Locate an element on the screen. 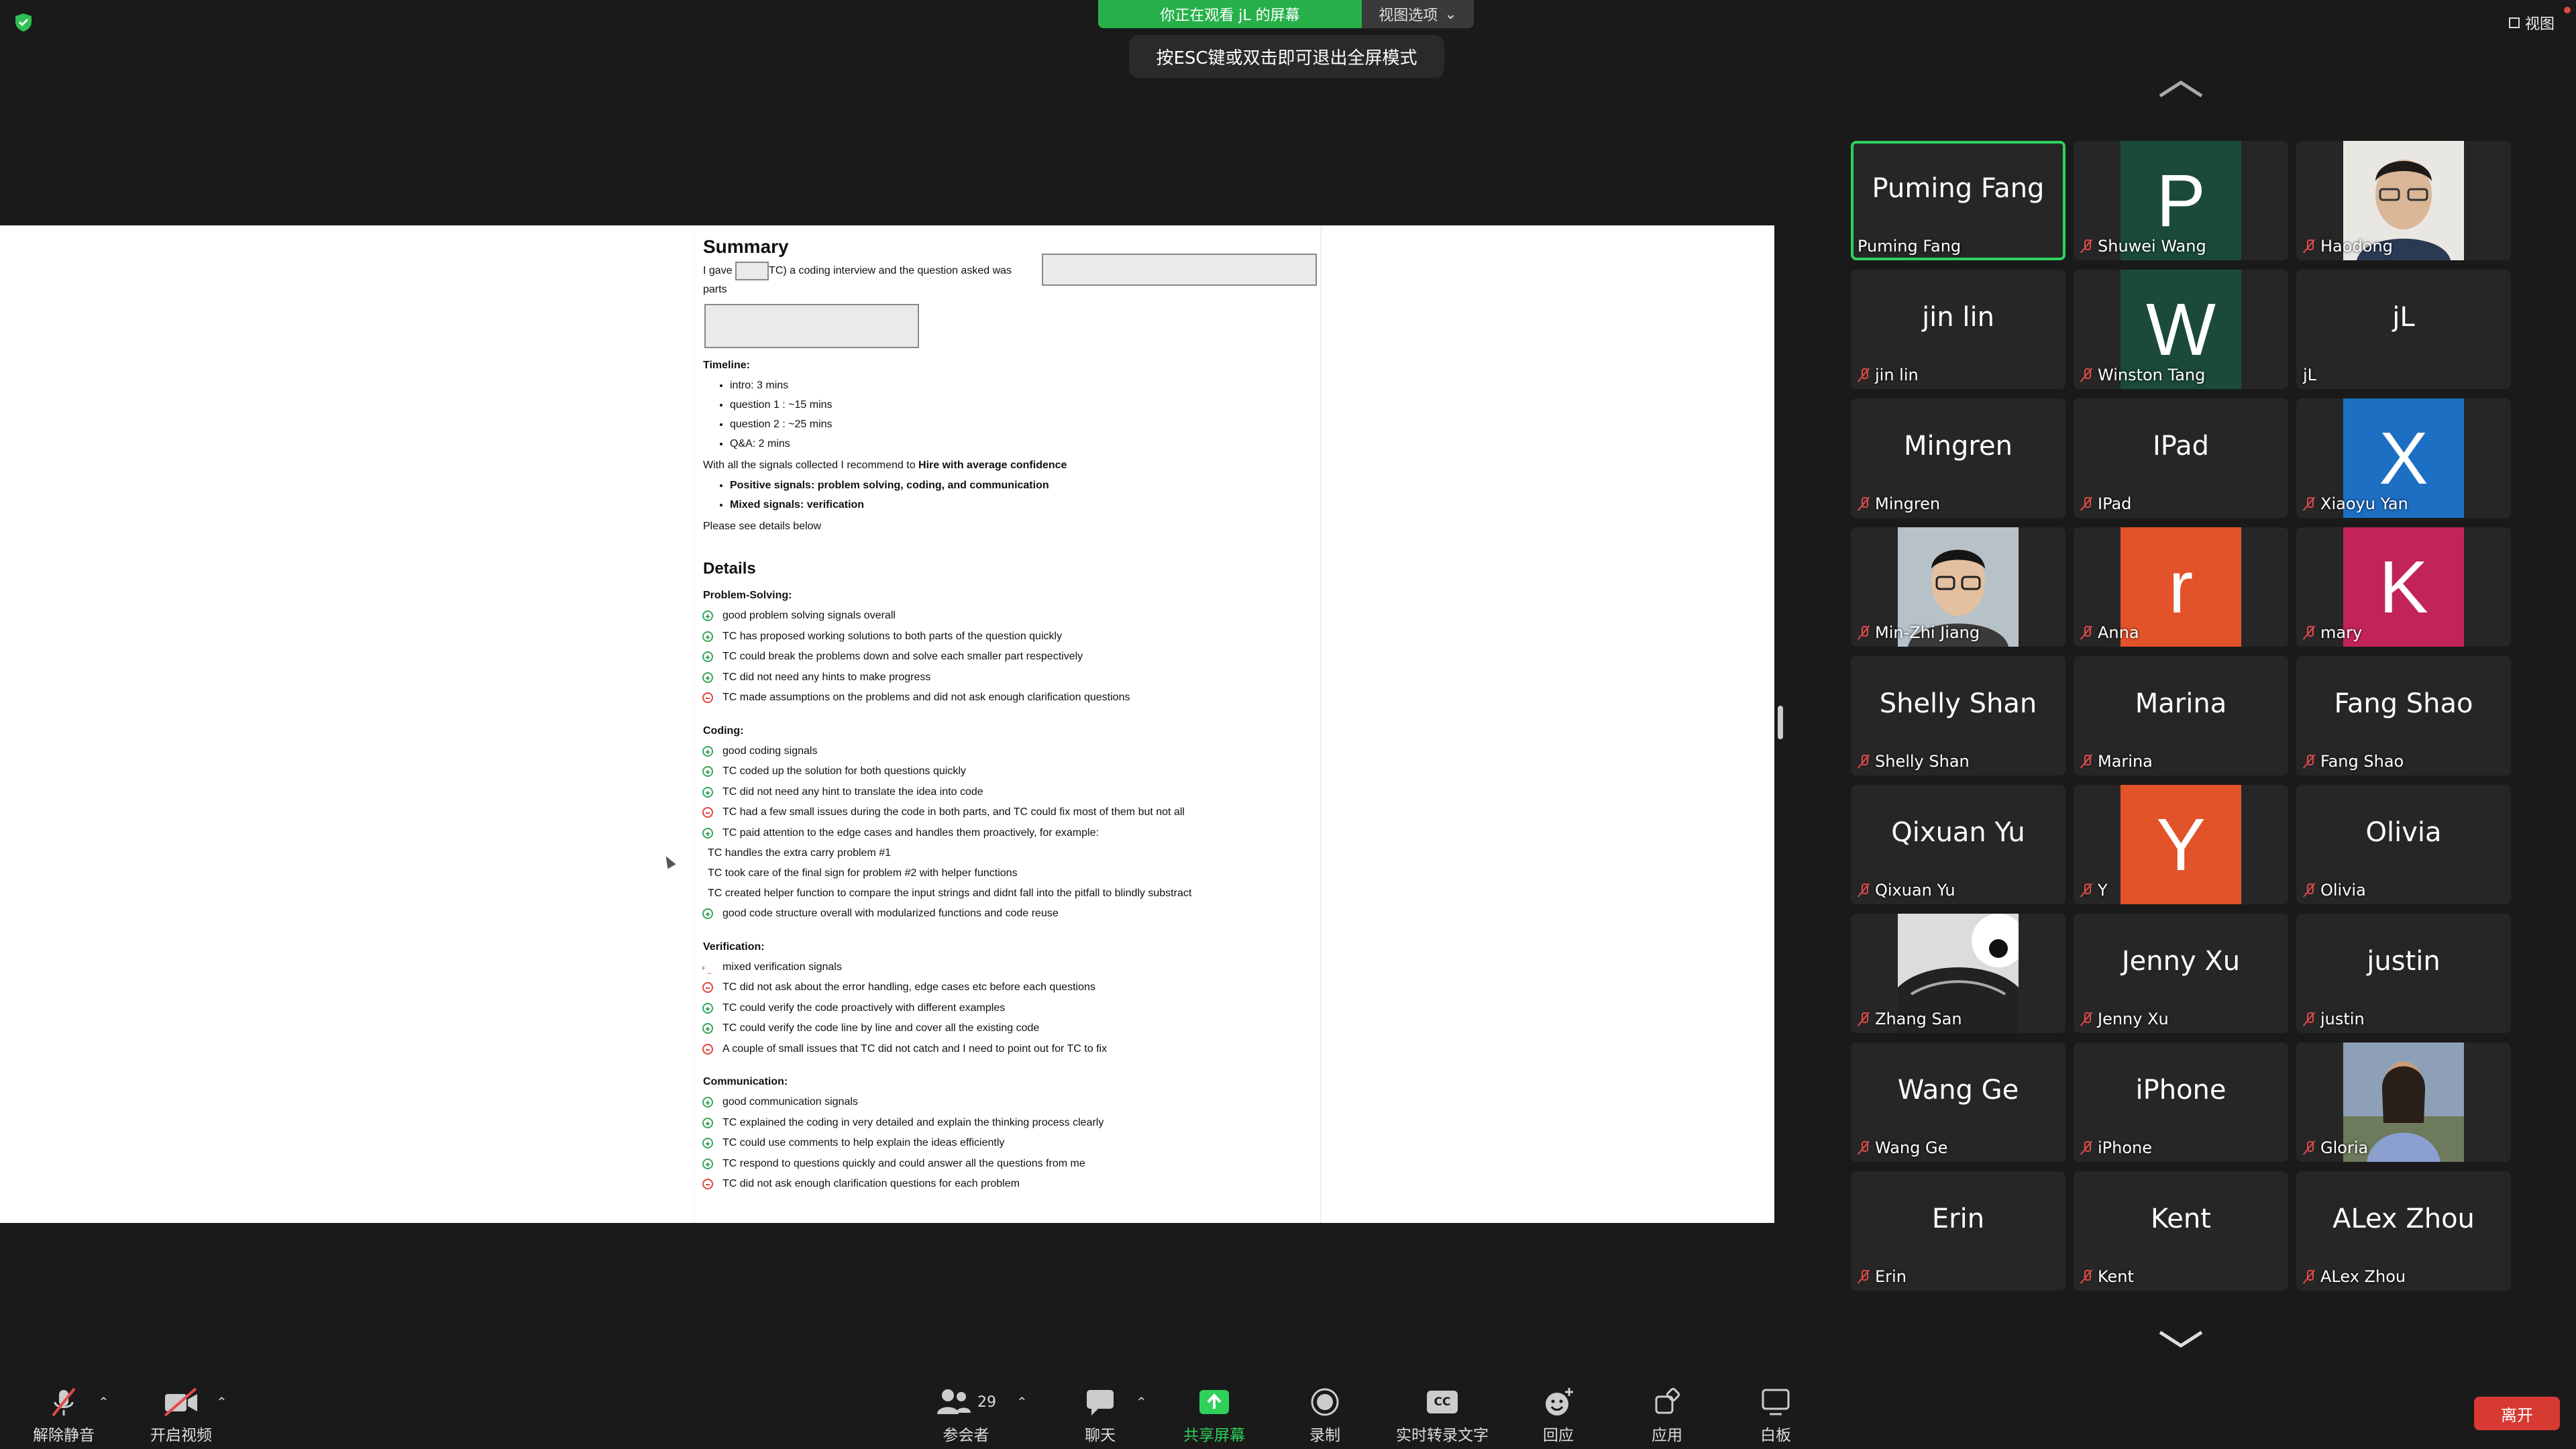 This screenshot has width=2576, height=1449. participant-tile: W Winston Tang is located at coordinates (2181, 329).